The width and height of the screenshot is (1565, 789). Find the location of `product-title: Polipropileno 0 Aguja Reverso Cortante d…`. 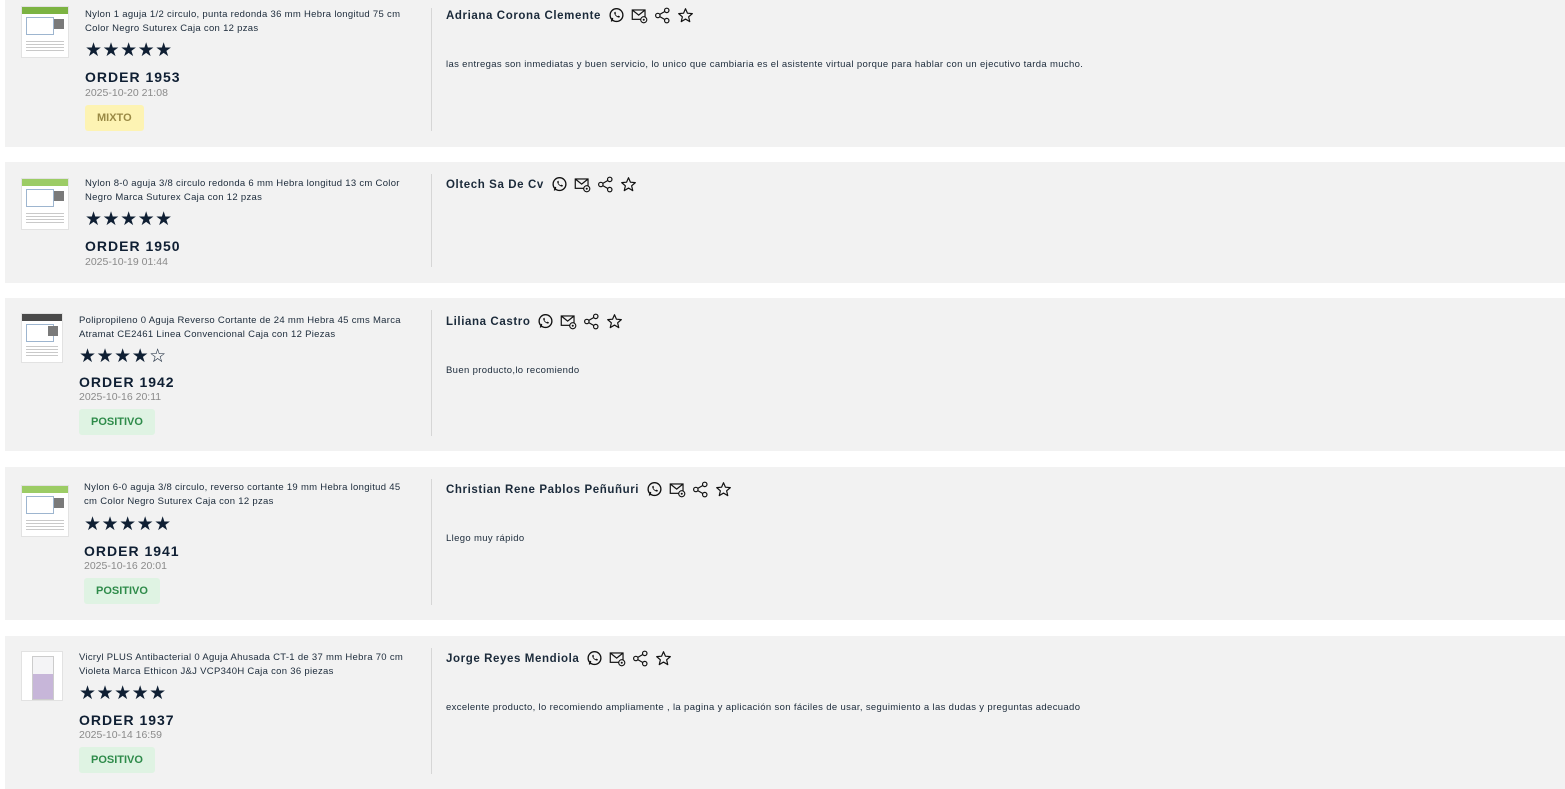

product-title: Polipropileno 0 Aguja Reverso Cortante d… is located at coordinates (244, 327).